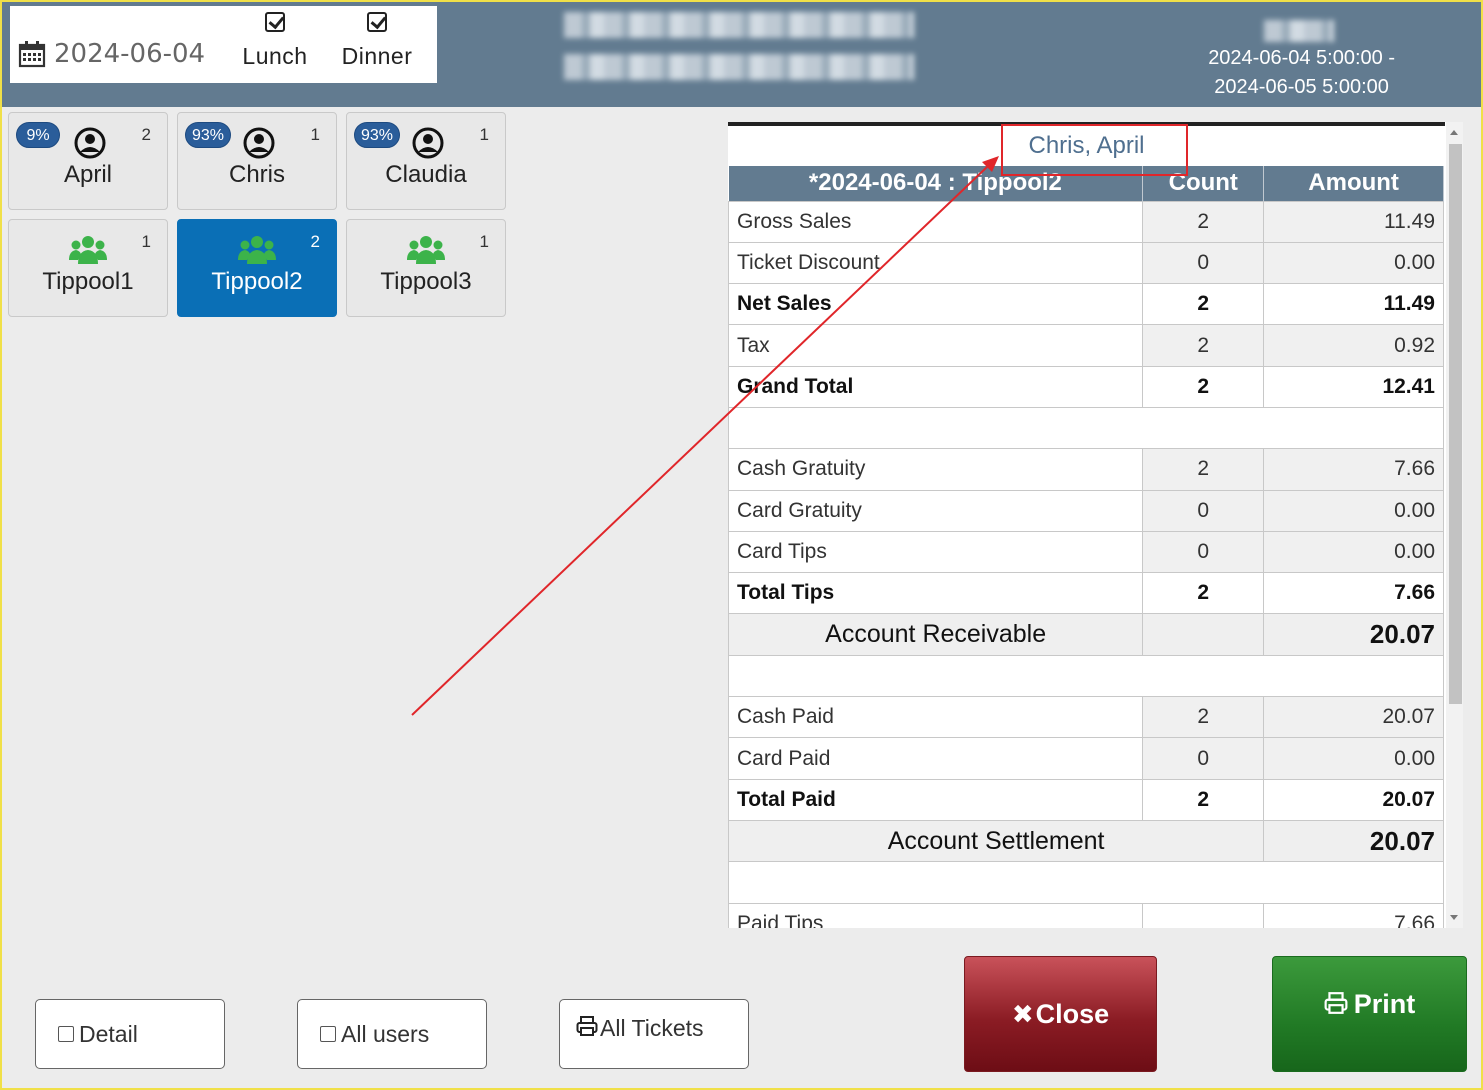 The width and height of the screenshot is (1483, 1090). Describe the element at coordinates (936, 386) in the screenshot. I see `row-label: Grand Total` at that location.